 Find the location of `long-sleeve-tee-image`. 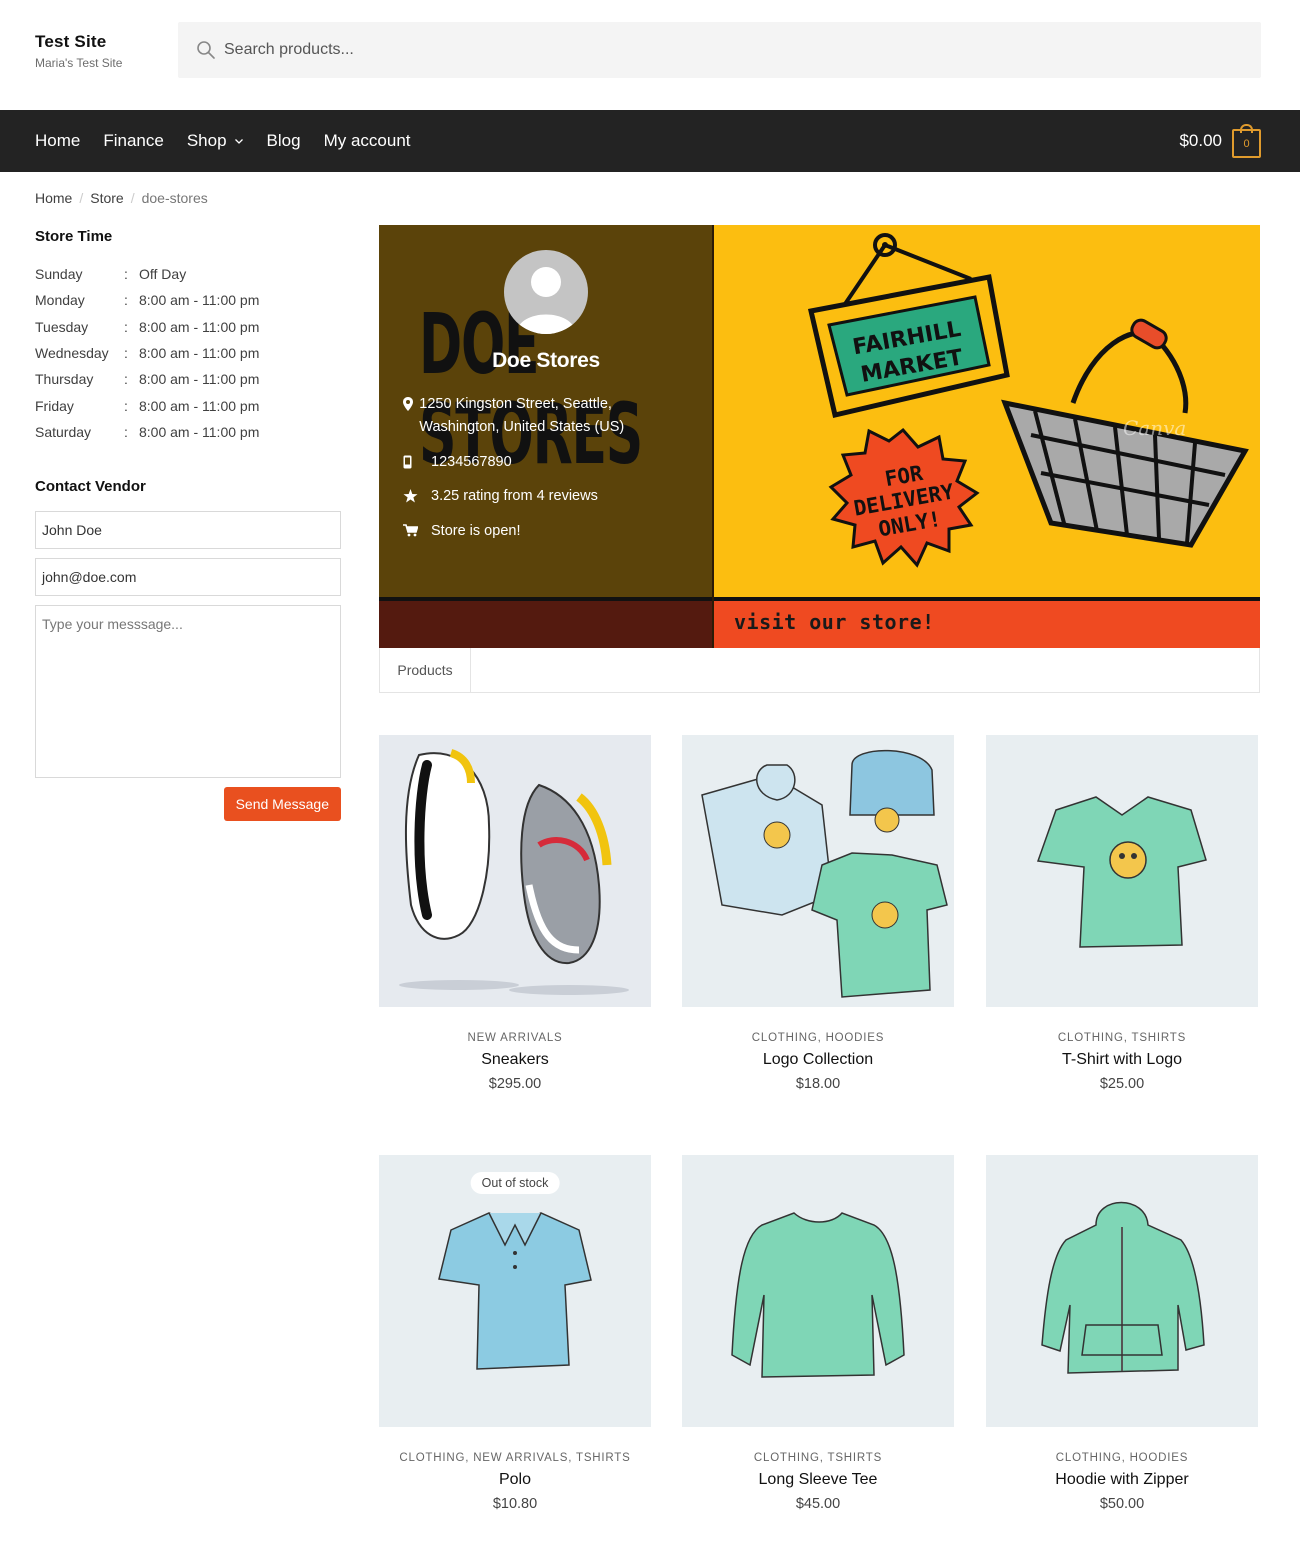

long-sleeve-tee-image is located at coordinates (818, 1291).